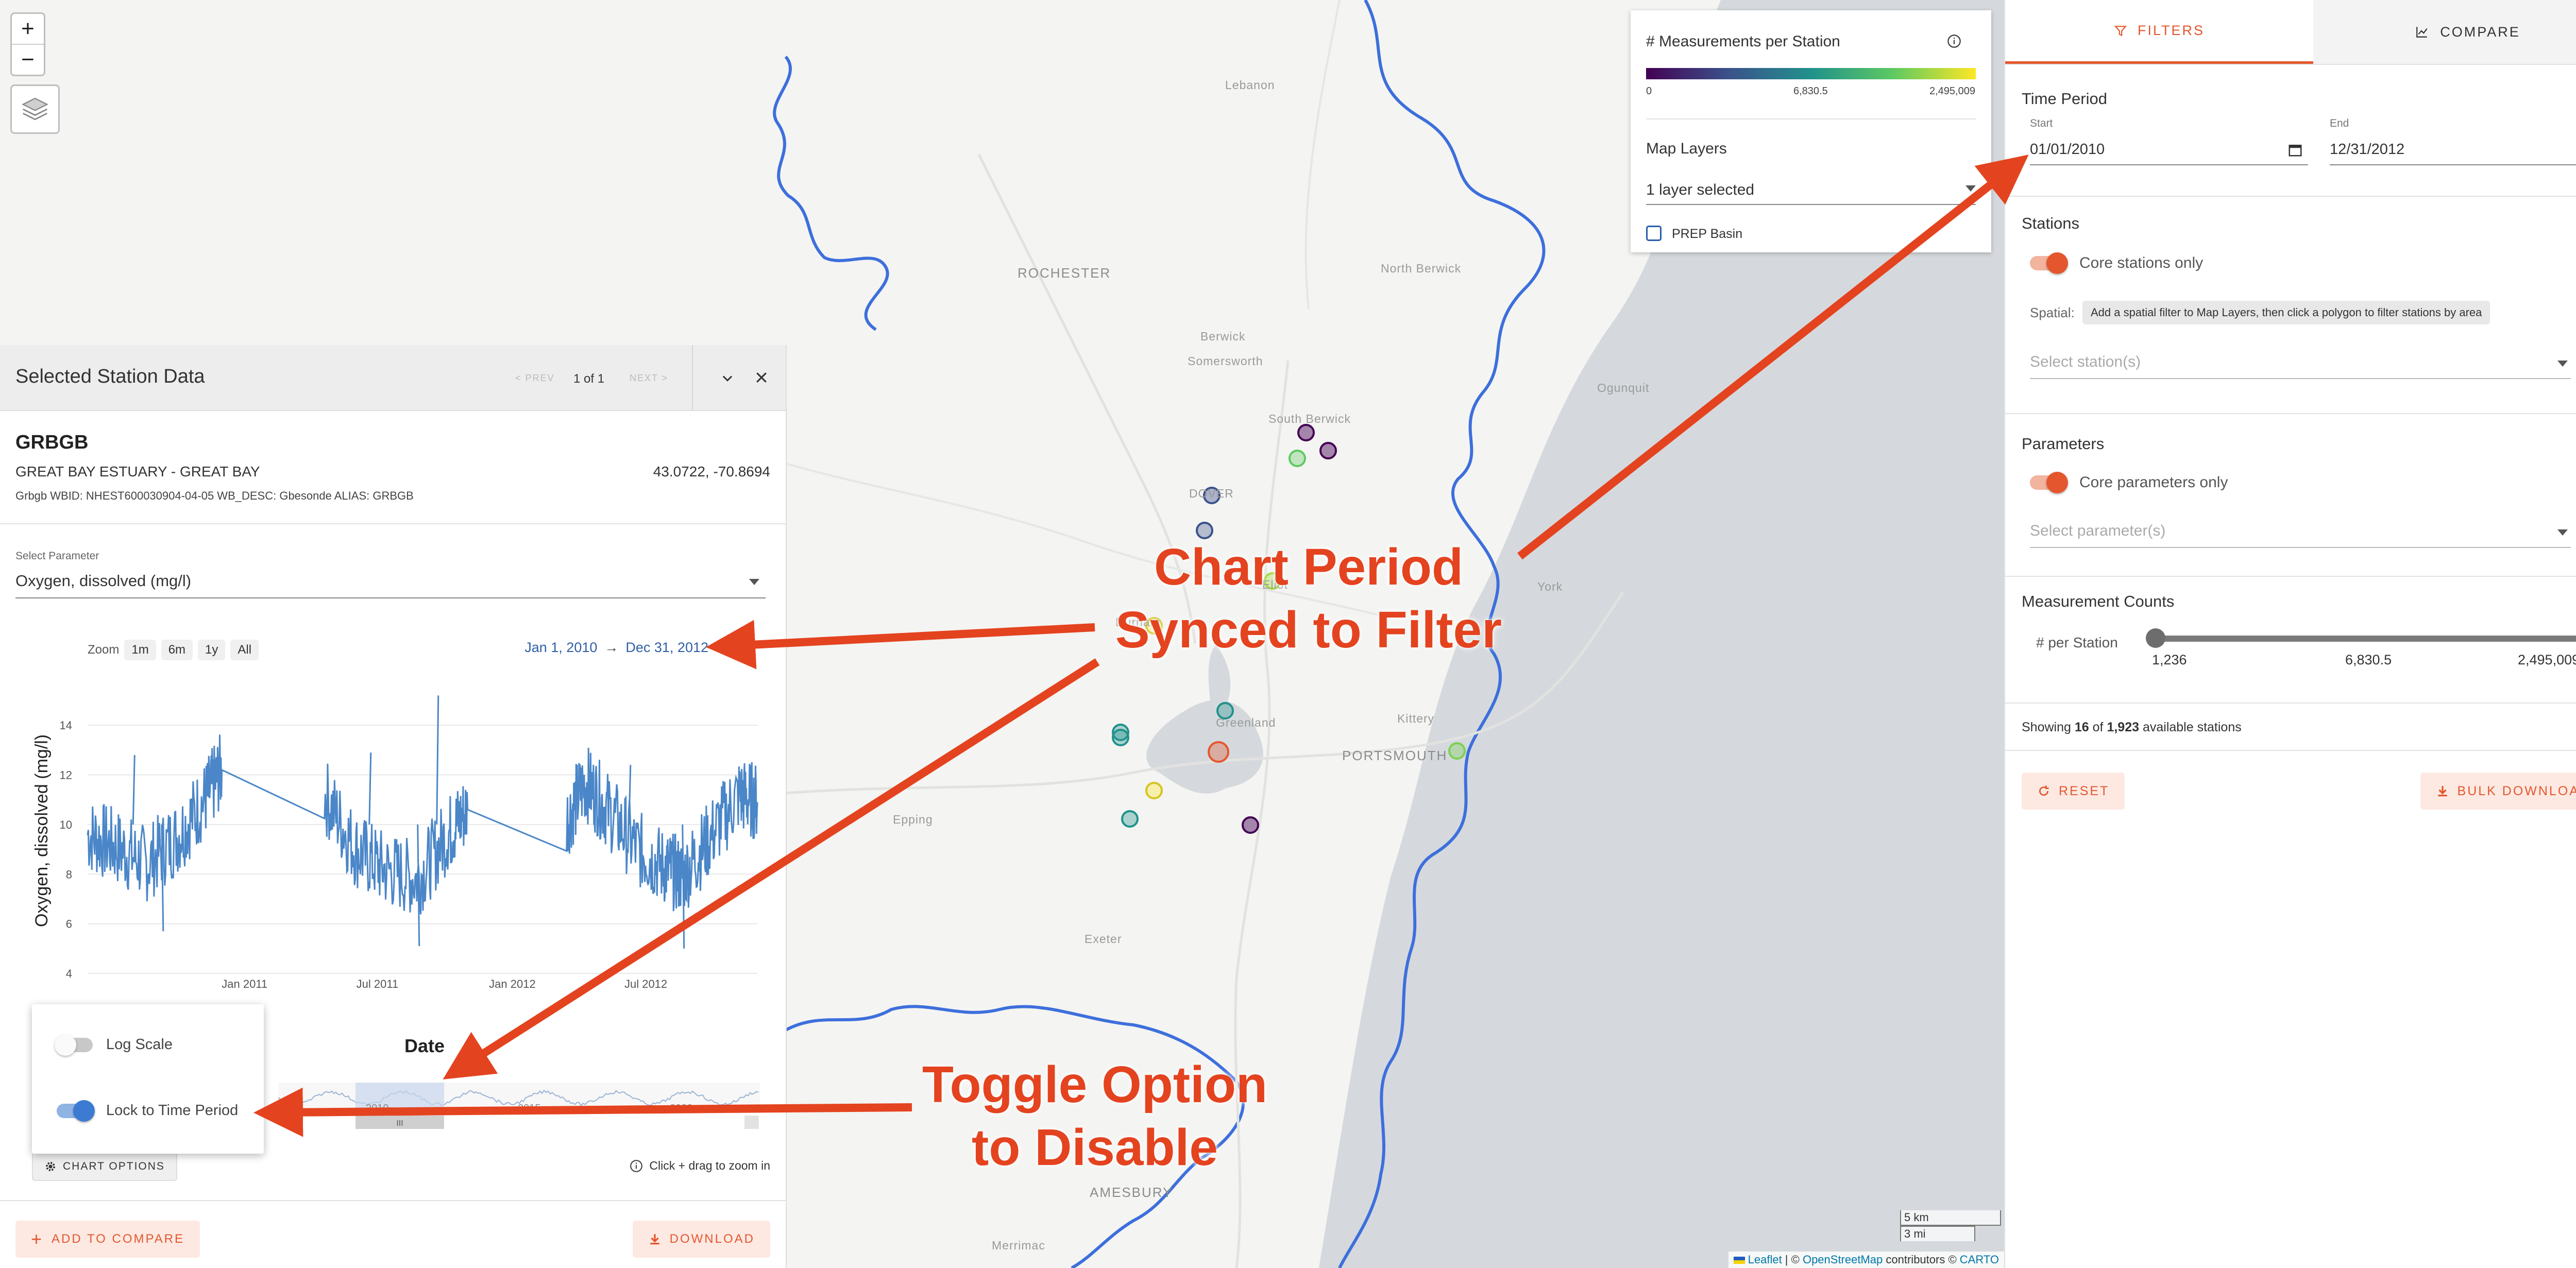  I want to click on carto-link: CARTO, so click(1979, 1259).